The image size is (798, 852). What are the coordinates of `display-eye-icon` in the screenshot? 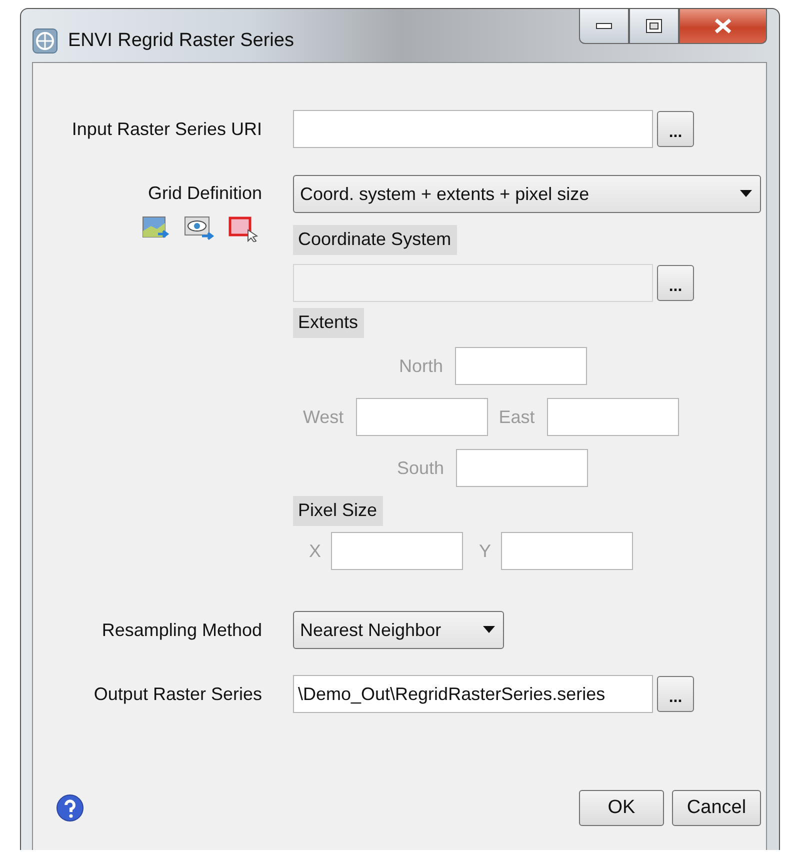 It's located at (199, 228).